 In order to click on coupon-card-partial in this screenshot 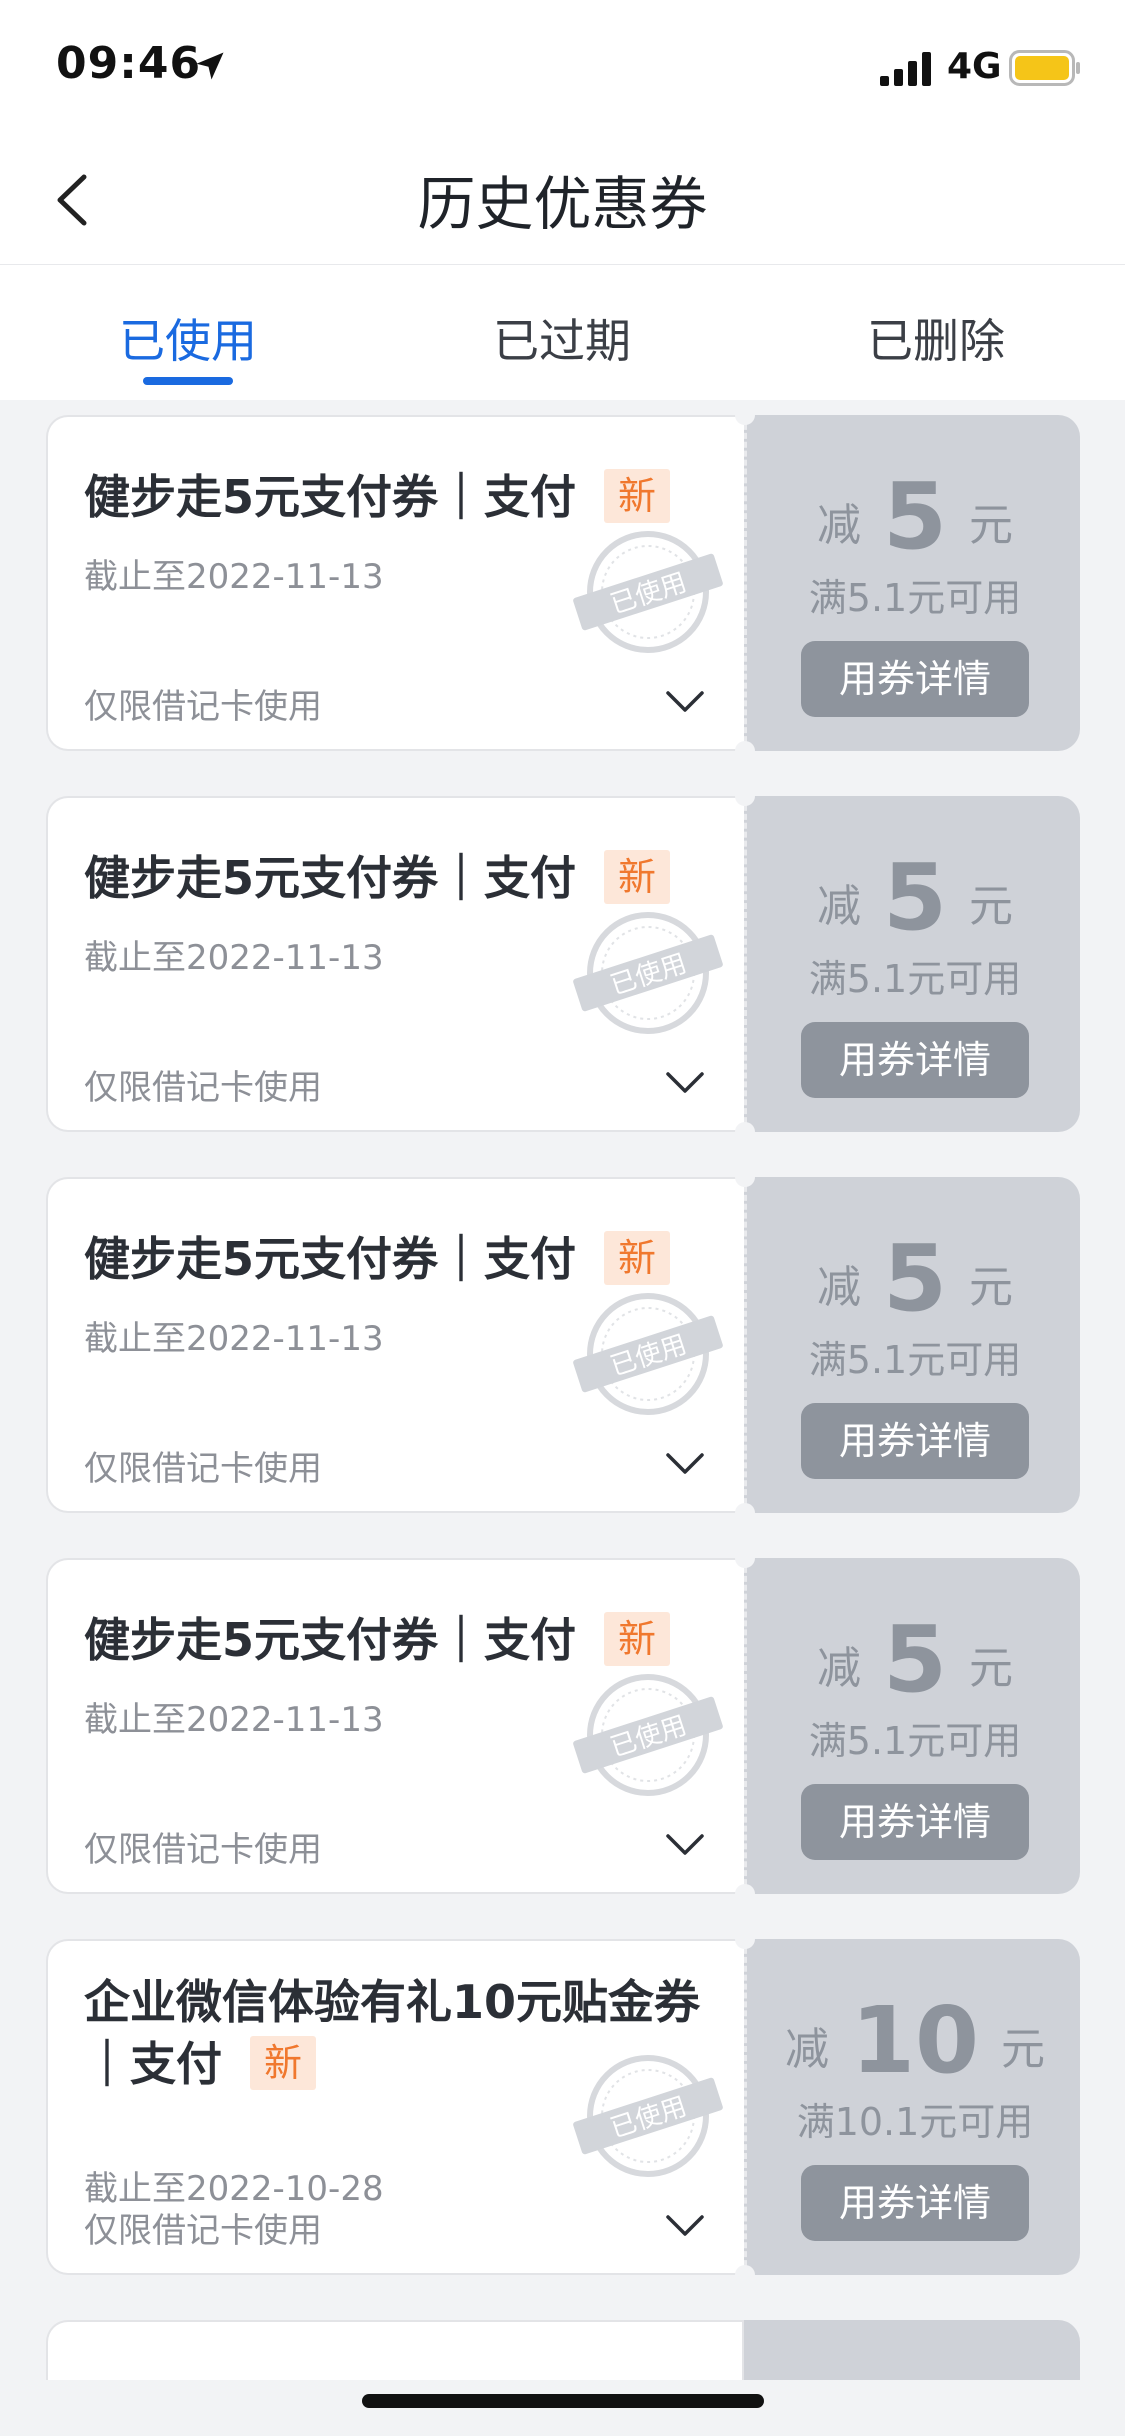, I will do `click(563, 2350)`.